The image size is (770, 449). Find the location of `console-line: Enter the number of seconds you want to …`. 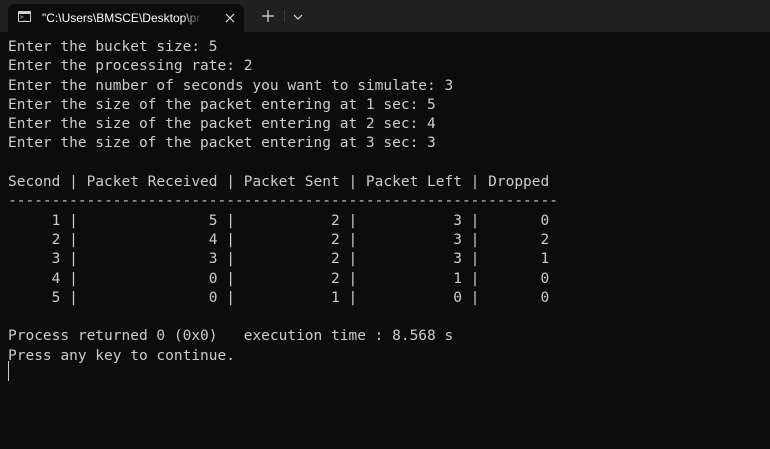

console-line: Enter the number of seconds you want to … is located at coordinates (231, 85).